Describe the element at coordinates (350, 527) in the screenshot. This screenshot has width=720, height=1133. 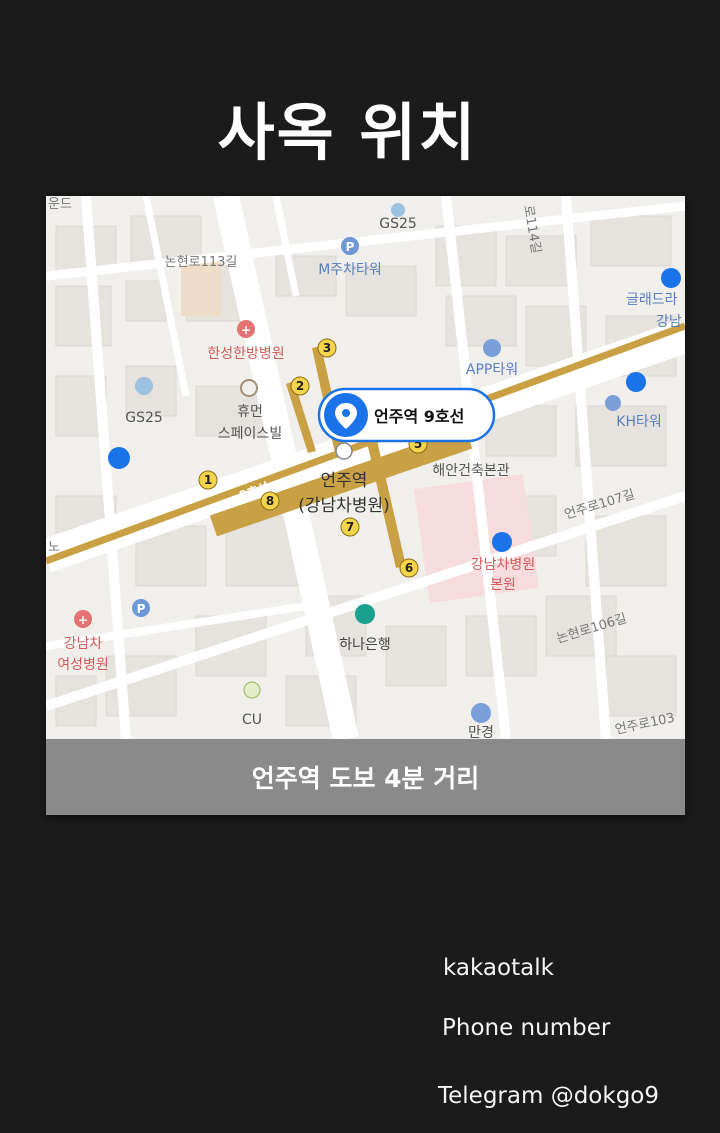
I see `exit-7: 7` at that location.